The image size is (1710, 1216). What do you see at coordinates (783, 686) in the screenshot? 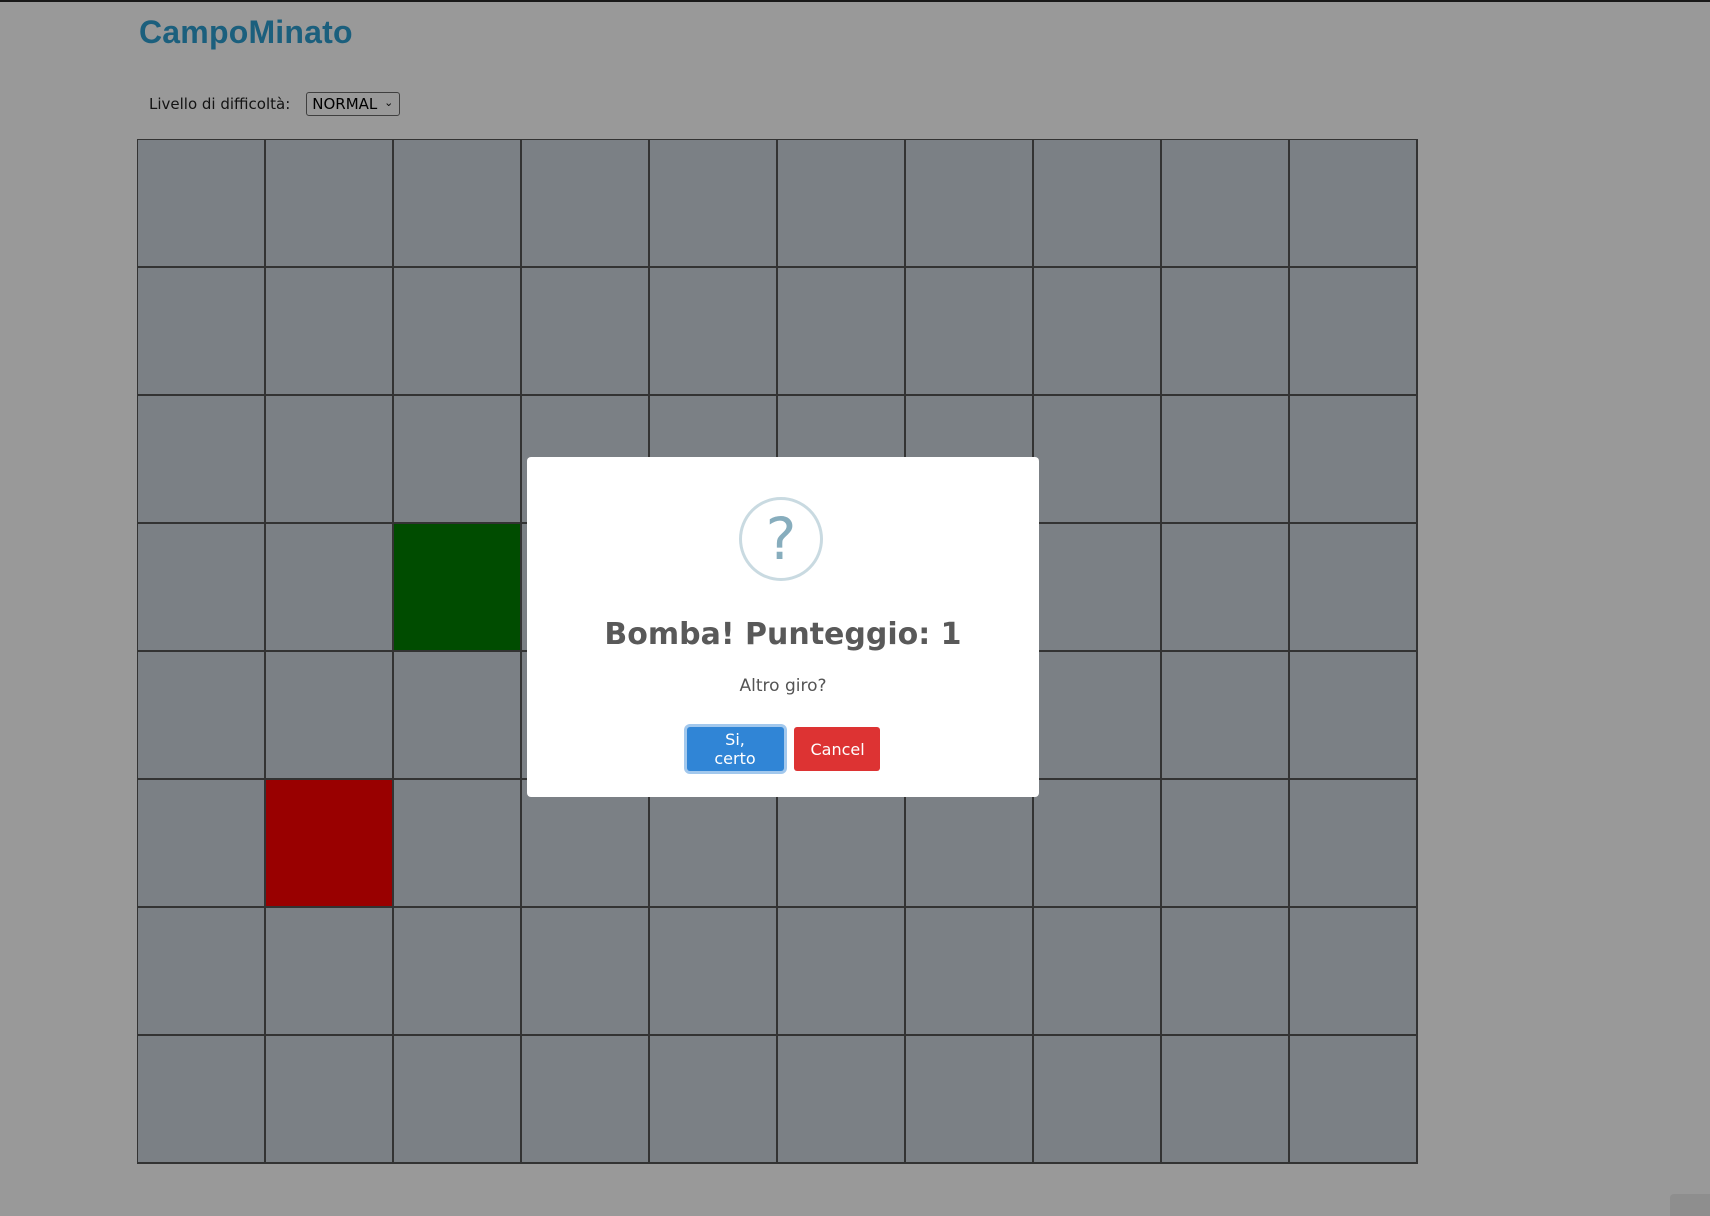
I see `dialog-message: Altro giro?` at bounding box center [783, 686].